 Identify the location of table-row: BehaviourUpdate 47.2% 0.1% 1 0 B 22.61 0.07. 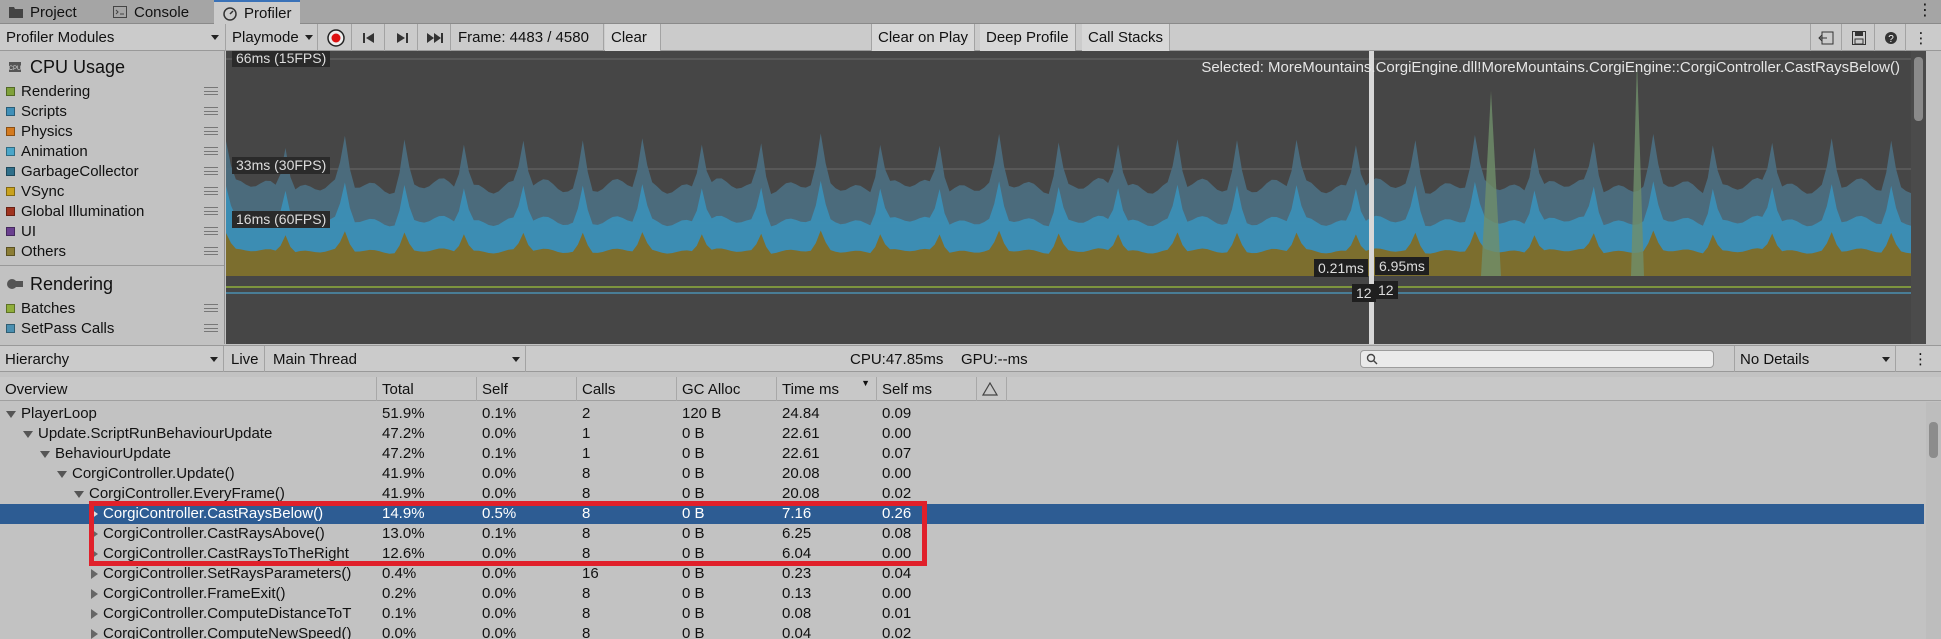
(962, 454).